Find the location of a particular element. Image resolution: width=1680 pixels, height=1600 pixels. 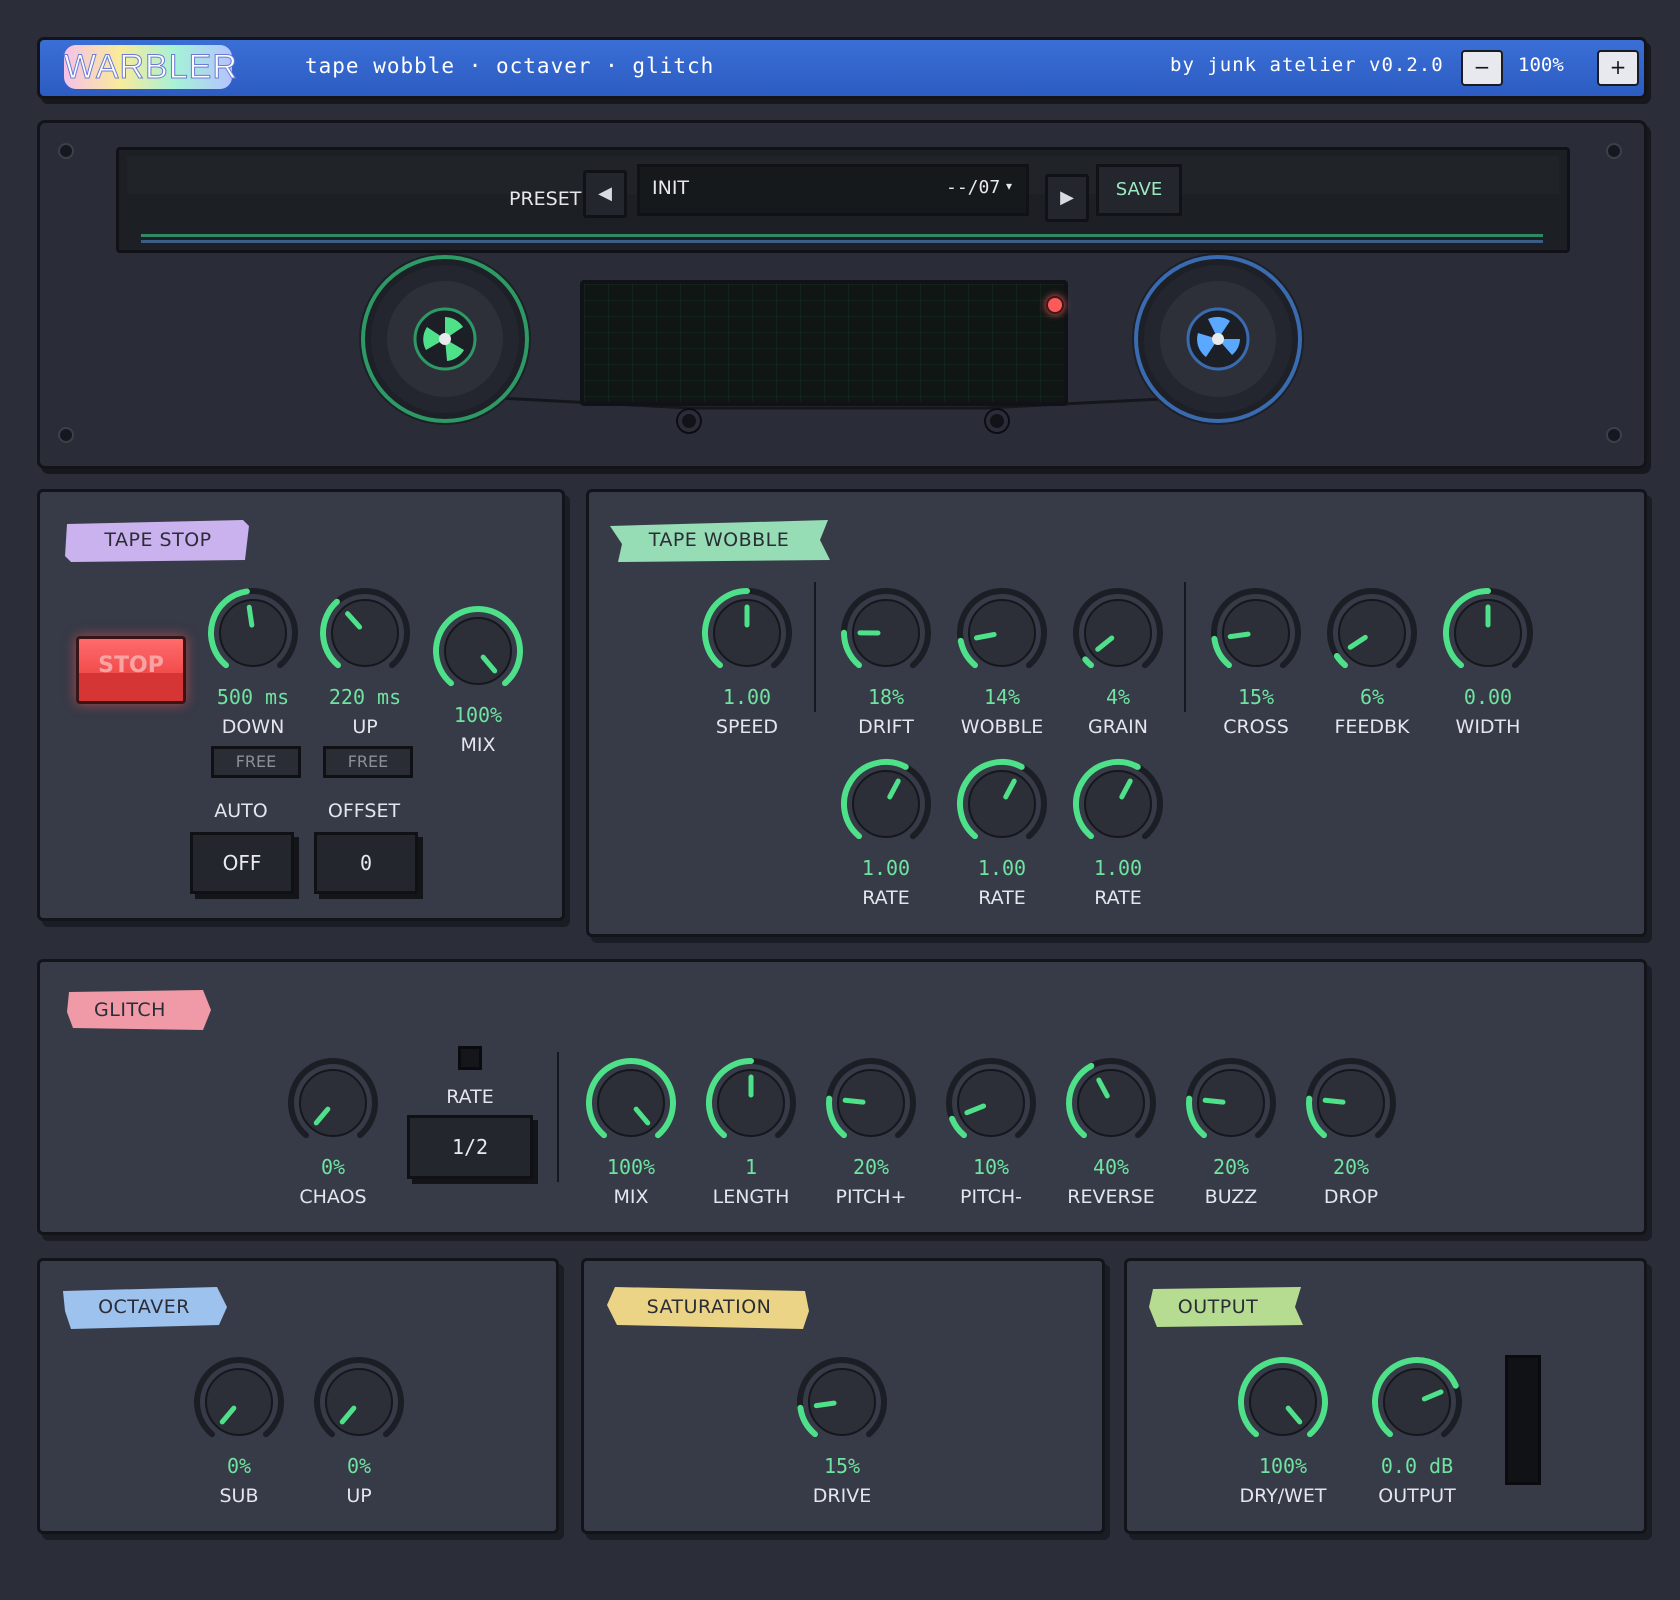

down-knob is located at coordinates (253, 635).